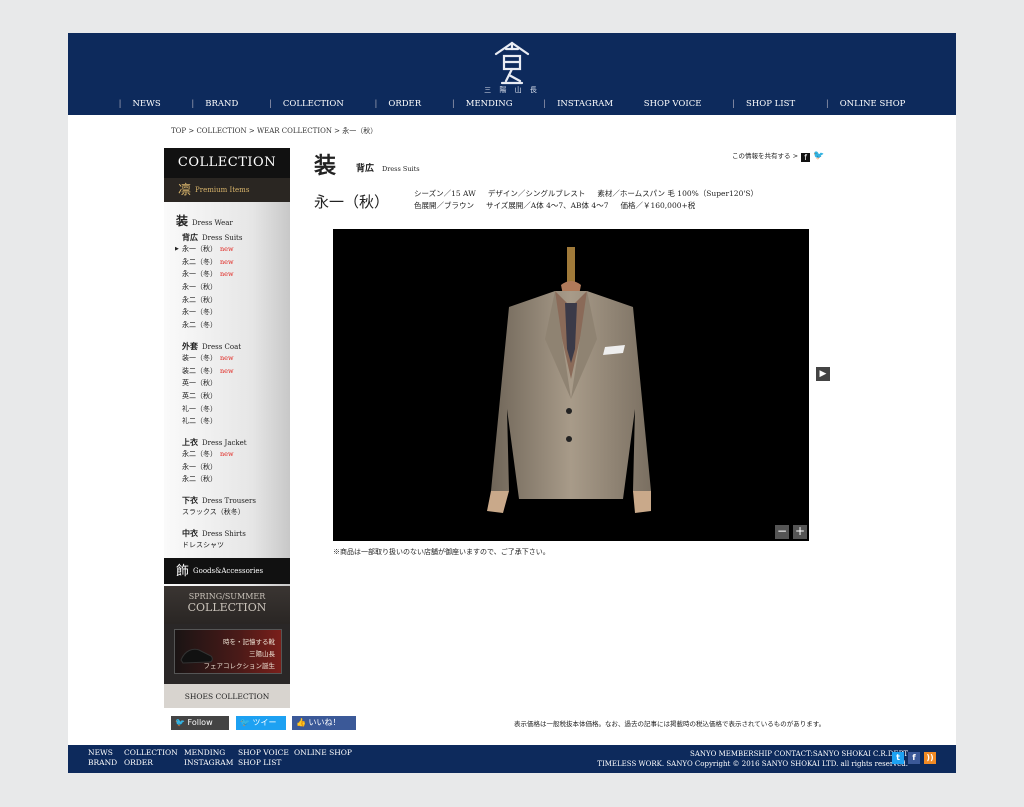 This screenshot has height=807, width=1024. What do you see at coordinates (227, 421) in the screenshot?
I see `sidebar-item: 礼二（冬）` at bounding box center [227, 421].